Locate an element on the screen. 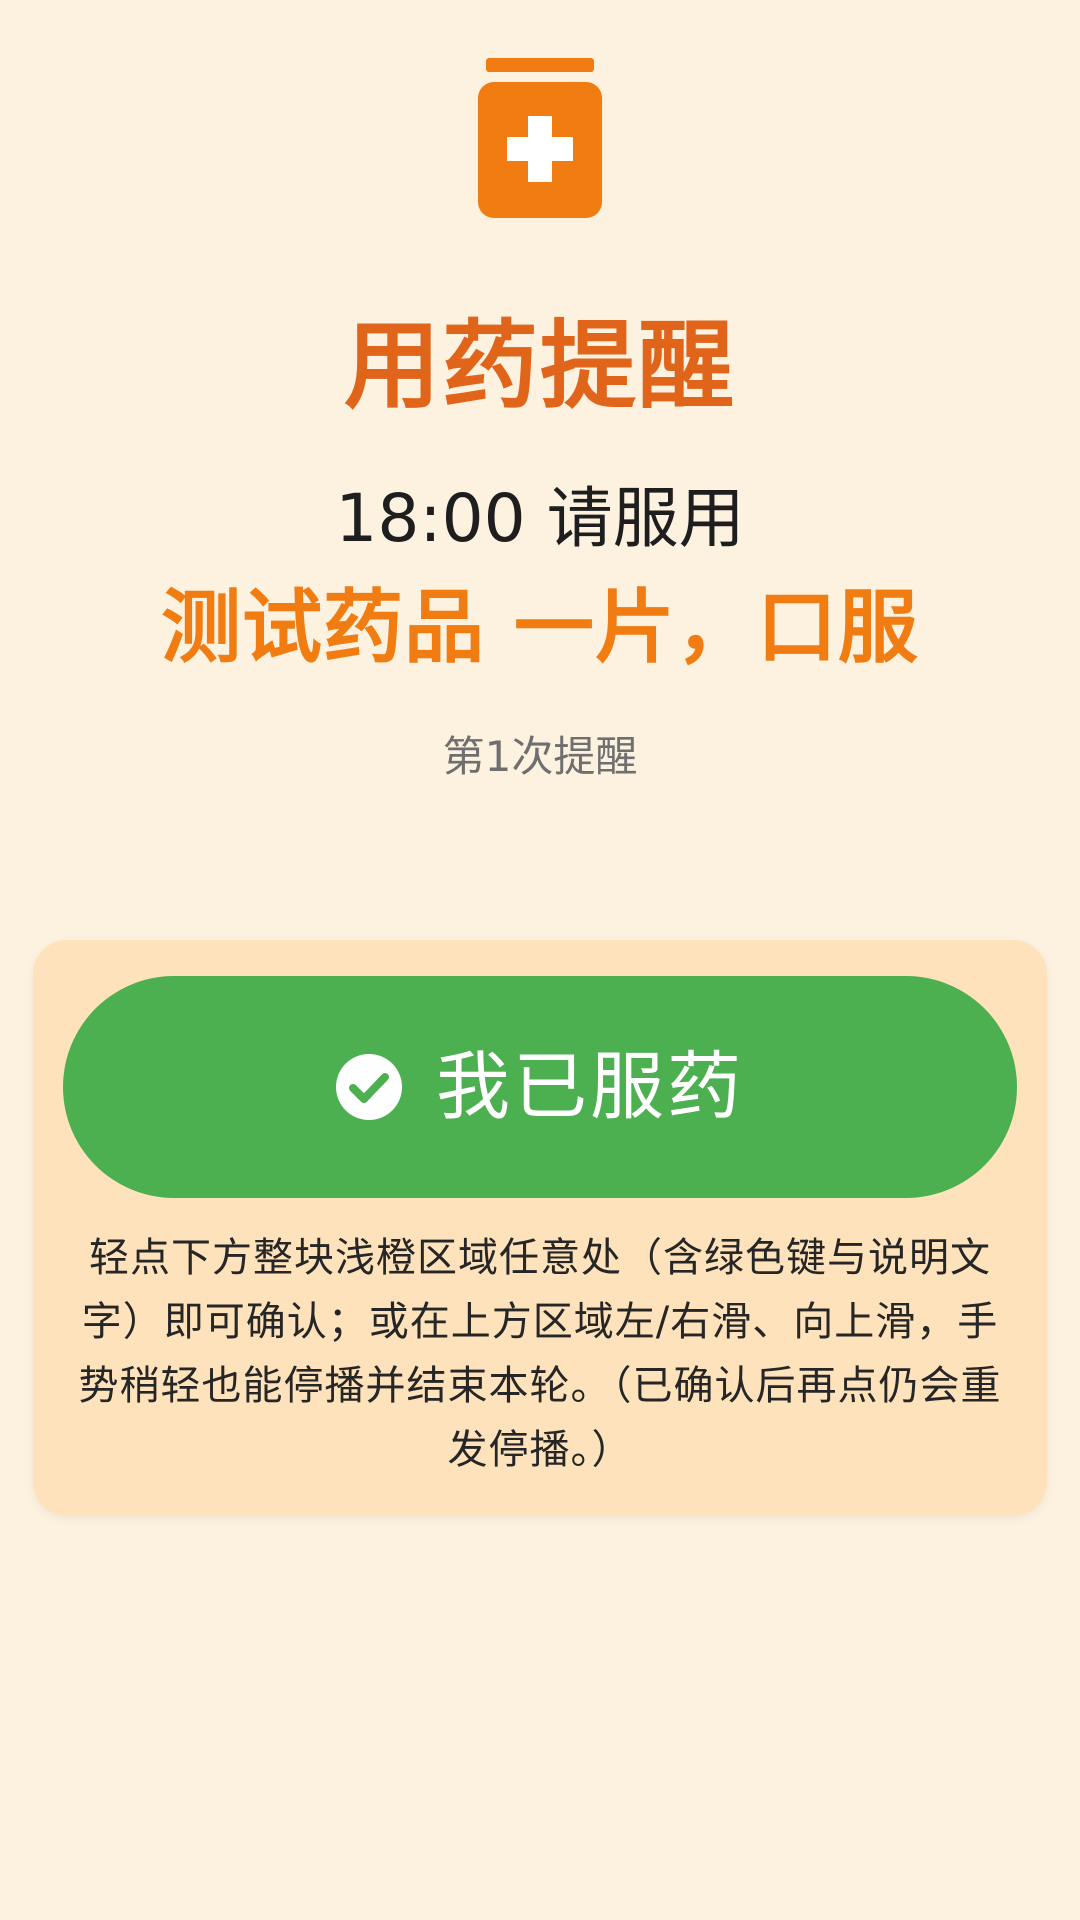 The height and width of the screenshot is (1920, 1080). medicine-bottle-icon is located at coordinates (540, 138).